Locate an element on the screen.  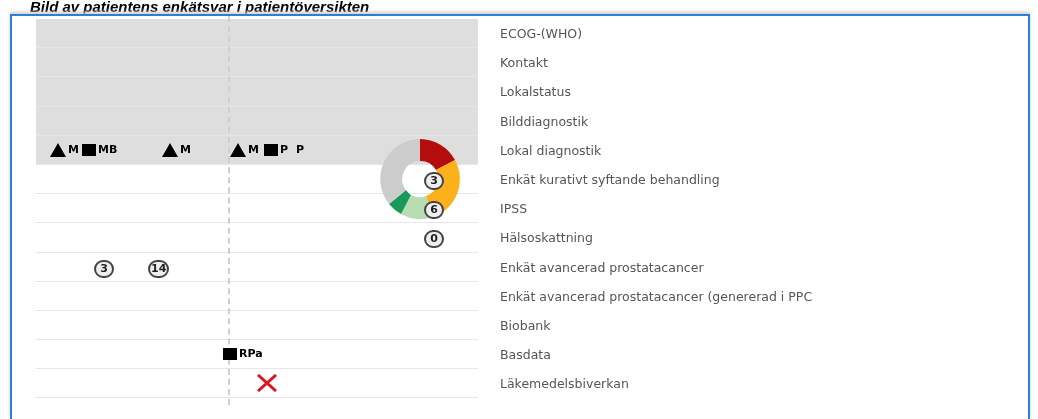
category-label: Enkät avancerad prostatacancer (genererad i PPC is located at coordinates (656, 296).